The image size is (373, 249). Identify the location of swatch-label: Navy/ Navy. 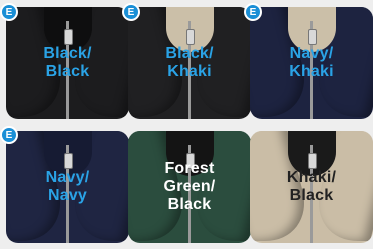
(67, 186).